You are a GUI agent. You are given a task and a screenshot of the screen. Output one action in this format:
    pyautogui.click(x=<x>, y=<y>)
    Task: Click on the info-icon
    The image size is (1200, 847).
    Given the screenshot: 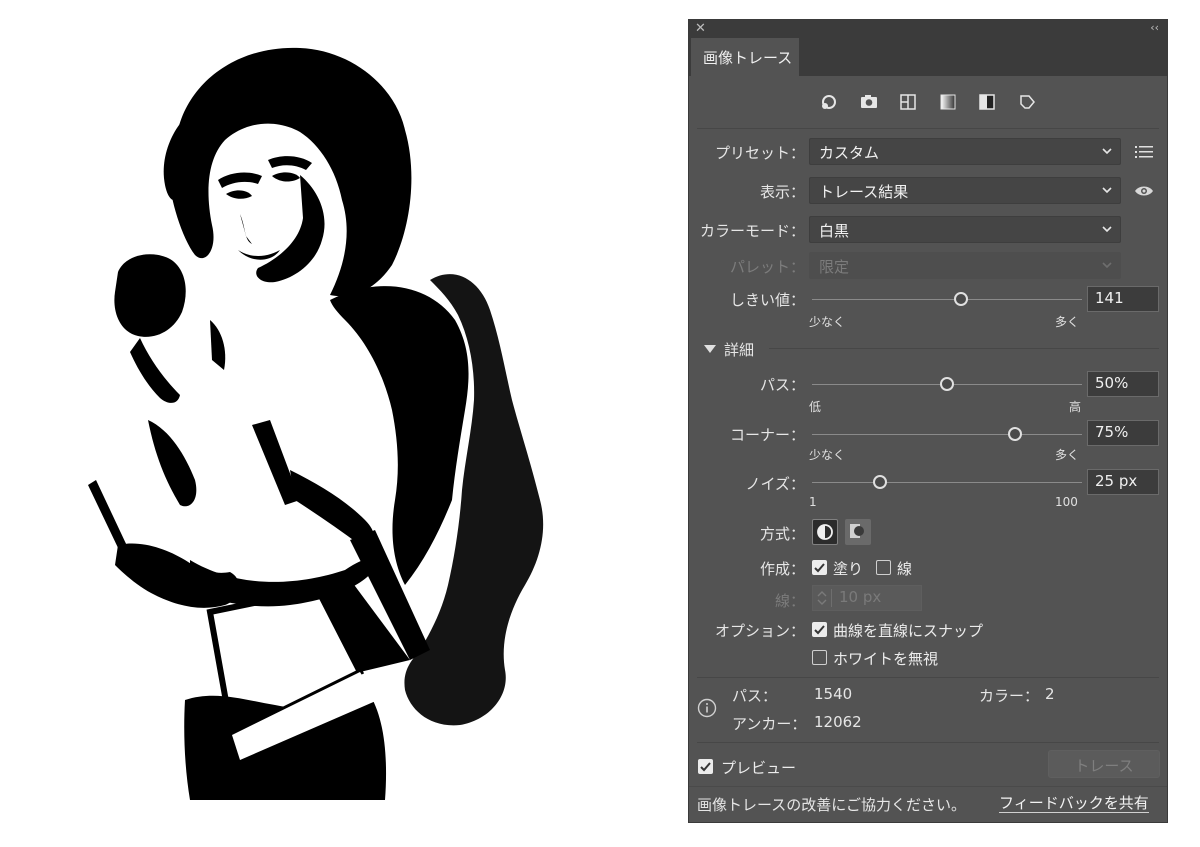 What is the action you would take?
    pyautogui.click(x=707, y=708)
    